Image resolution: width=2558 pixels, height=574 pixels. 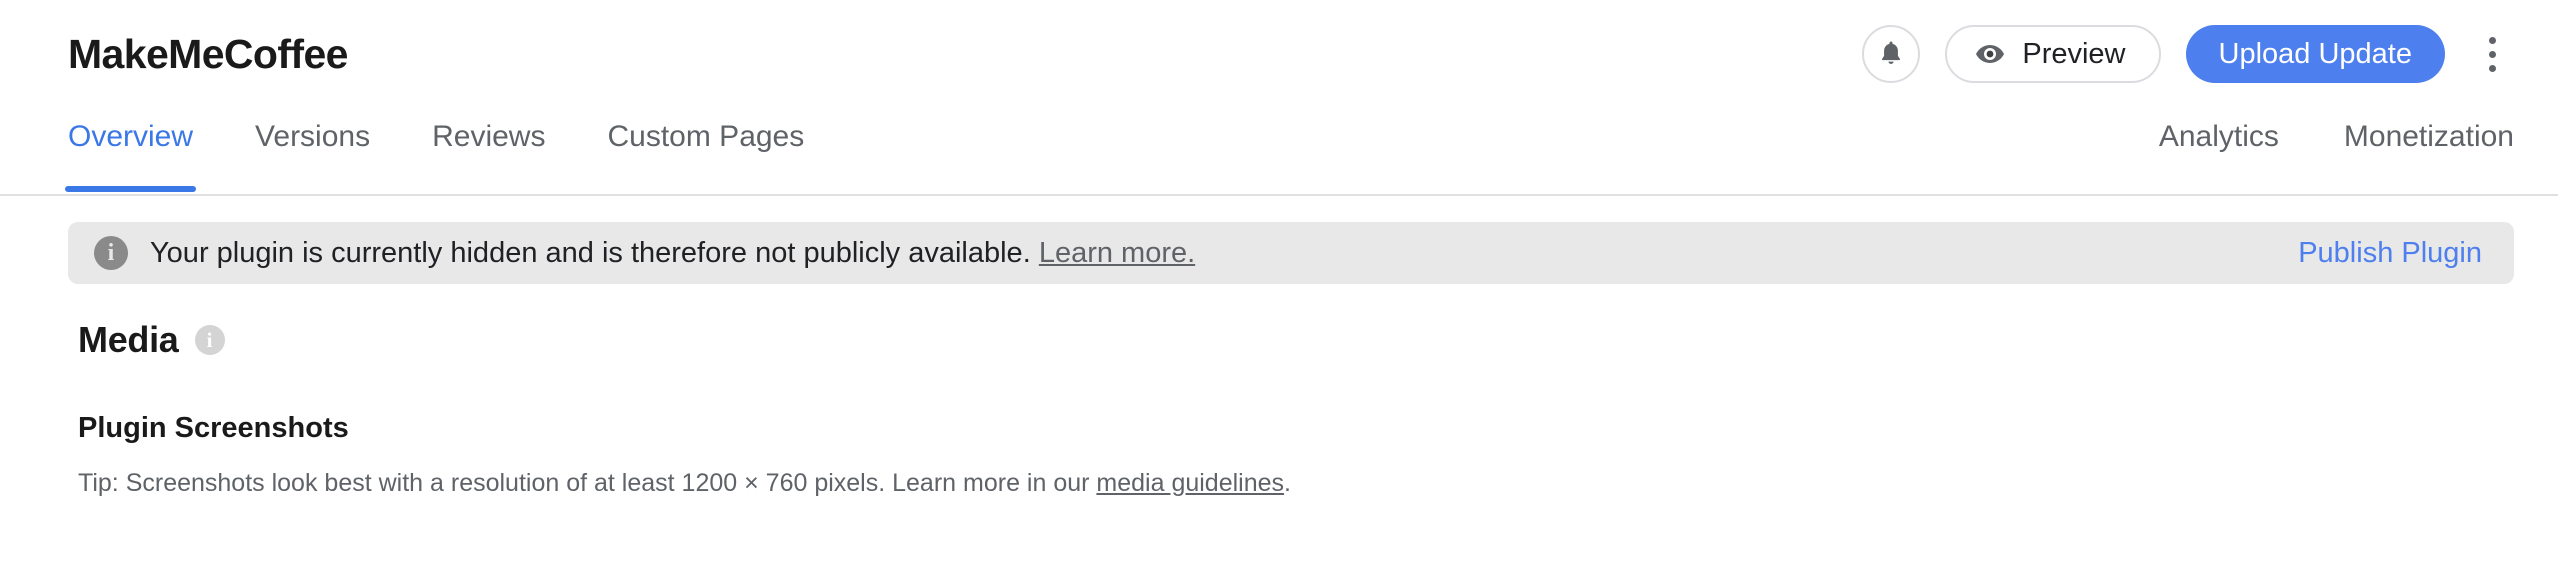 I want to click on primary-tabs: Overview Versions Reviews Custom Pages, so click(x=465, y=150).